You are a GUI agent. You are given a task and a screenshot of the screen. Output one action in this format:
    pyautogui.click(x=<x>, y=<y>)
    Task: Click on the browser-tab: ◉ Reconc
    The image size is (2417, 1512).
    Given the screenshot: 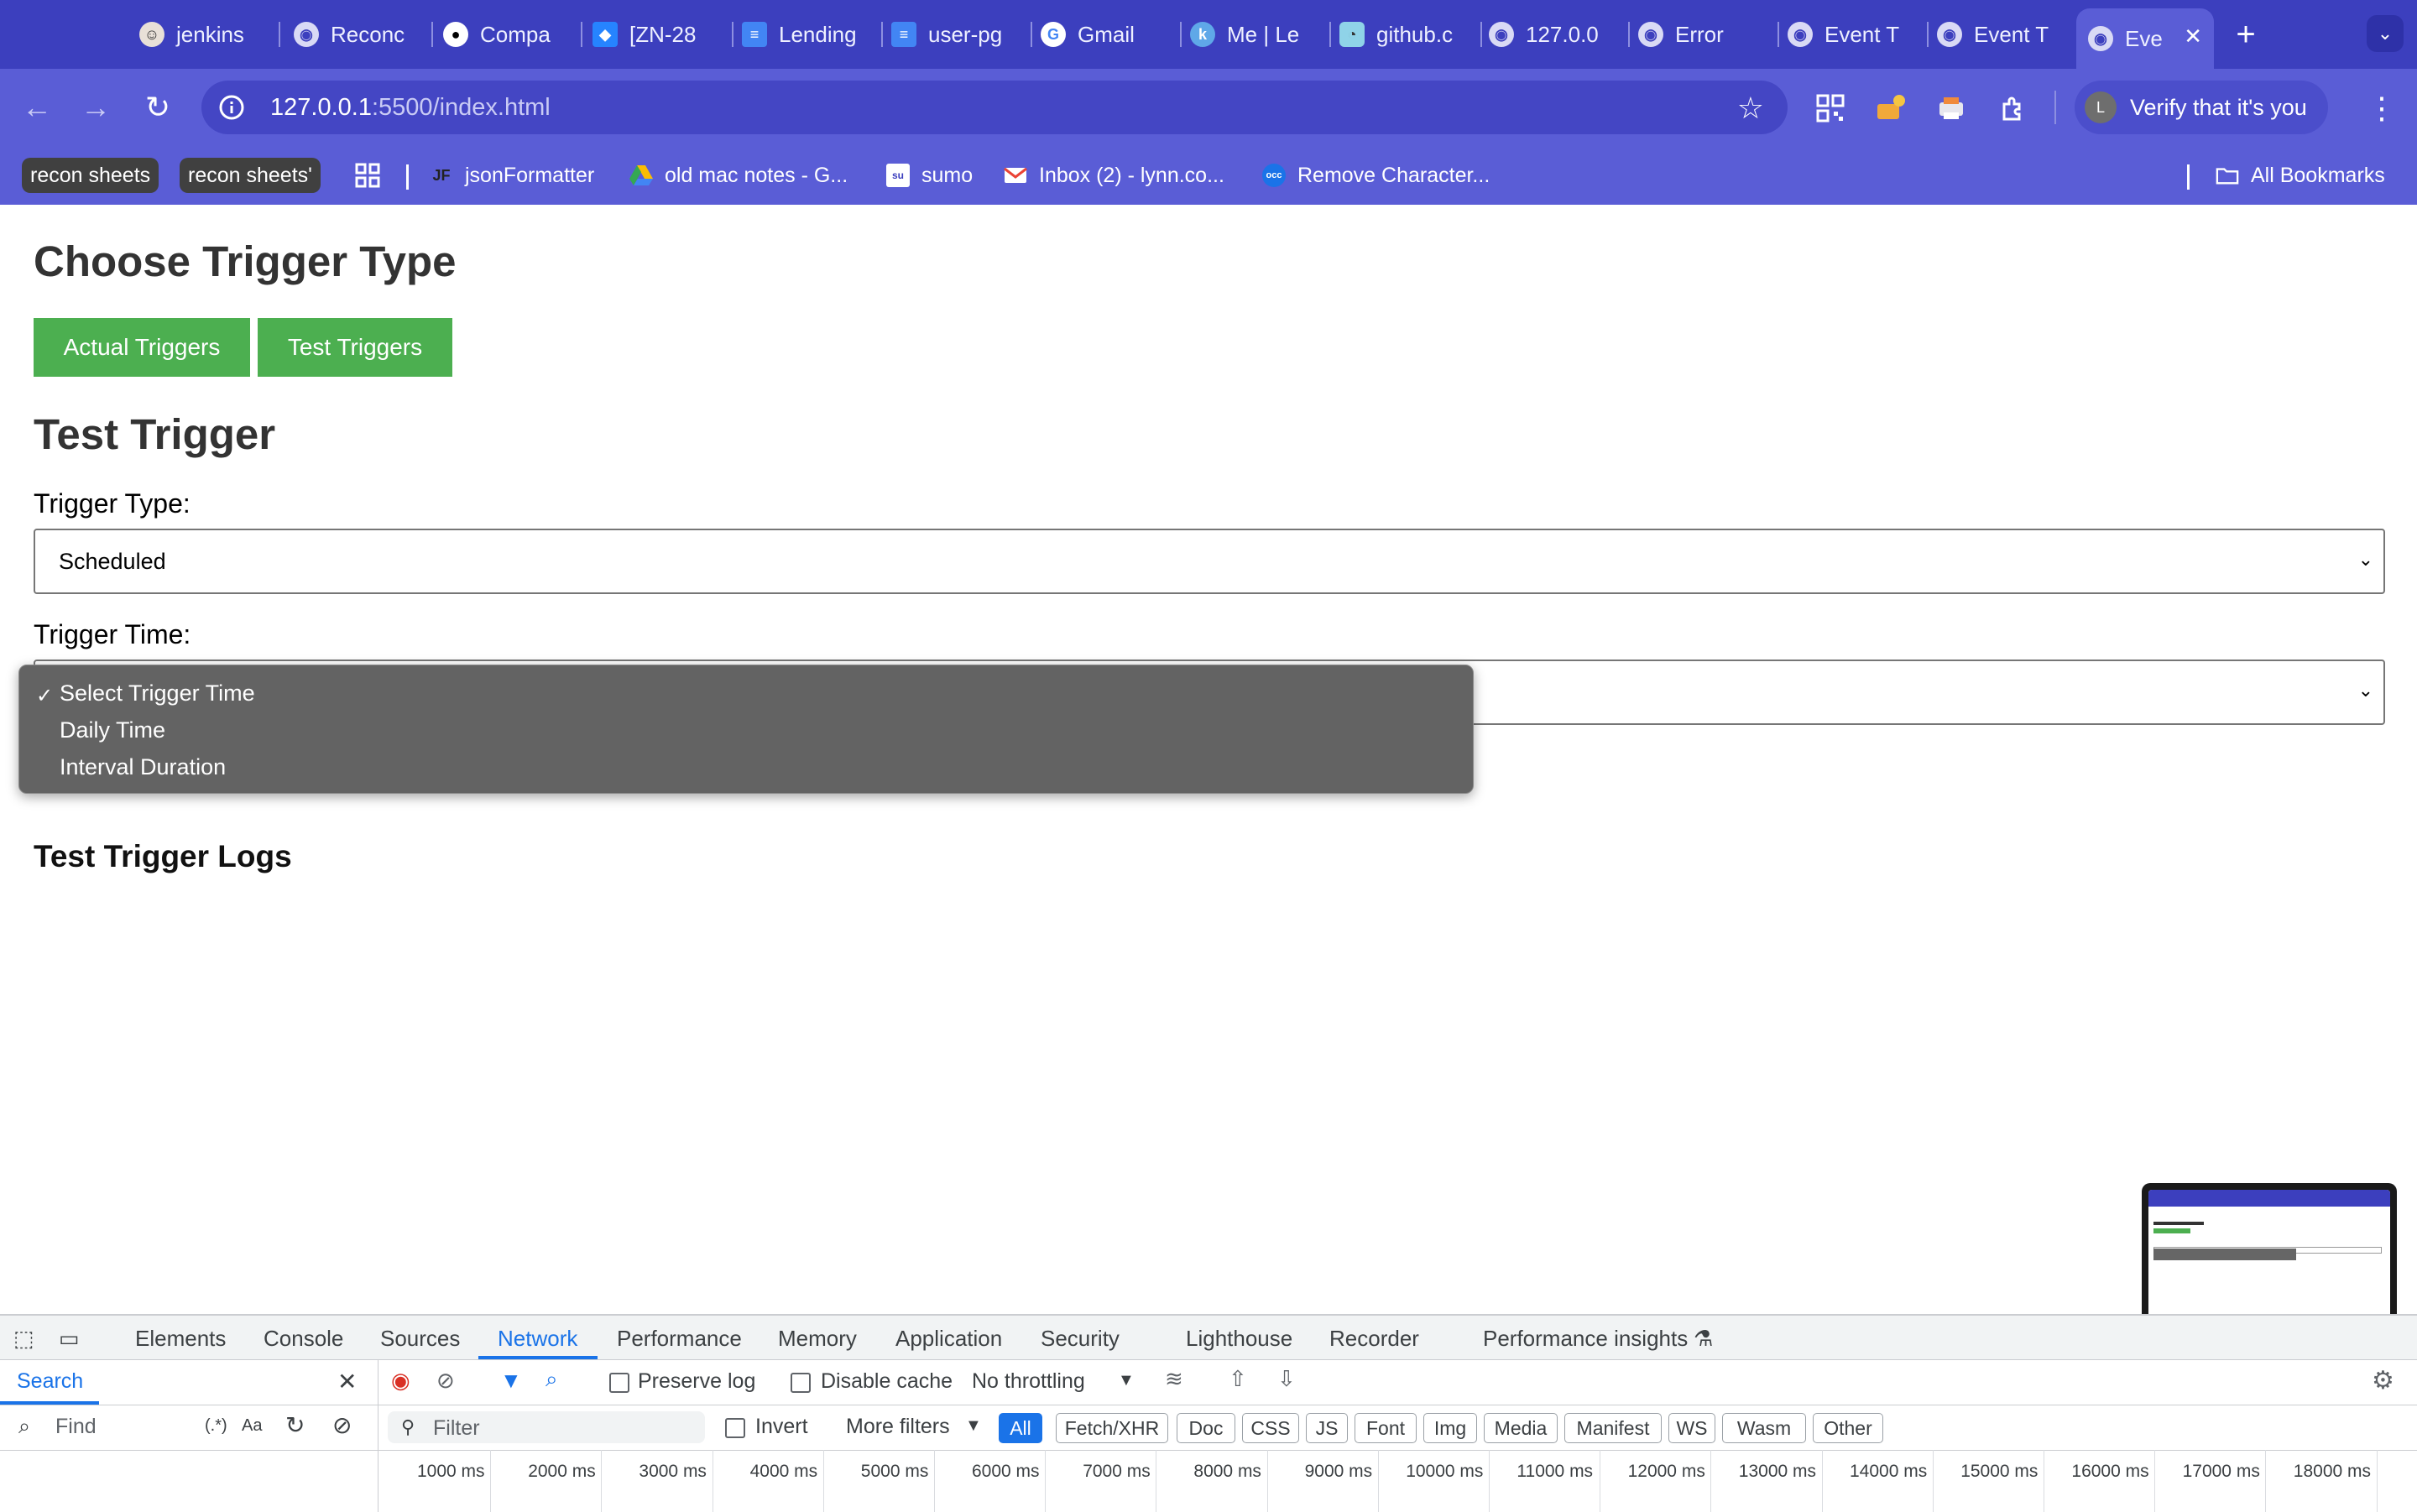 What is the action you would take?
    pyautogui.click(x=363, y=34)
    